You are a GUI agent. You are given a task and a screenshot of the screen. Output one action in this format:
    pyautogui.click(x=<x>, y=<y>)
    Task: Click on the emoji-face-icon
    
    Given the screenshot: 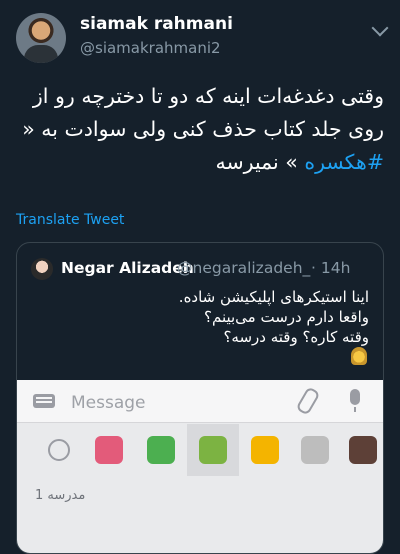 What is the action you would take?
    pyautogui.click(x=59, y=450)
    